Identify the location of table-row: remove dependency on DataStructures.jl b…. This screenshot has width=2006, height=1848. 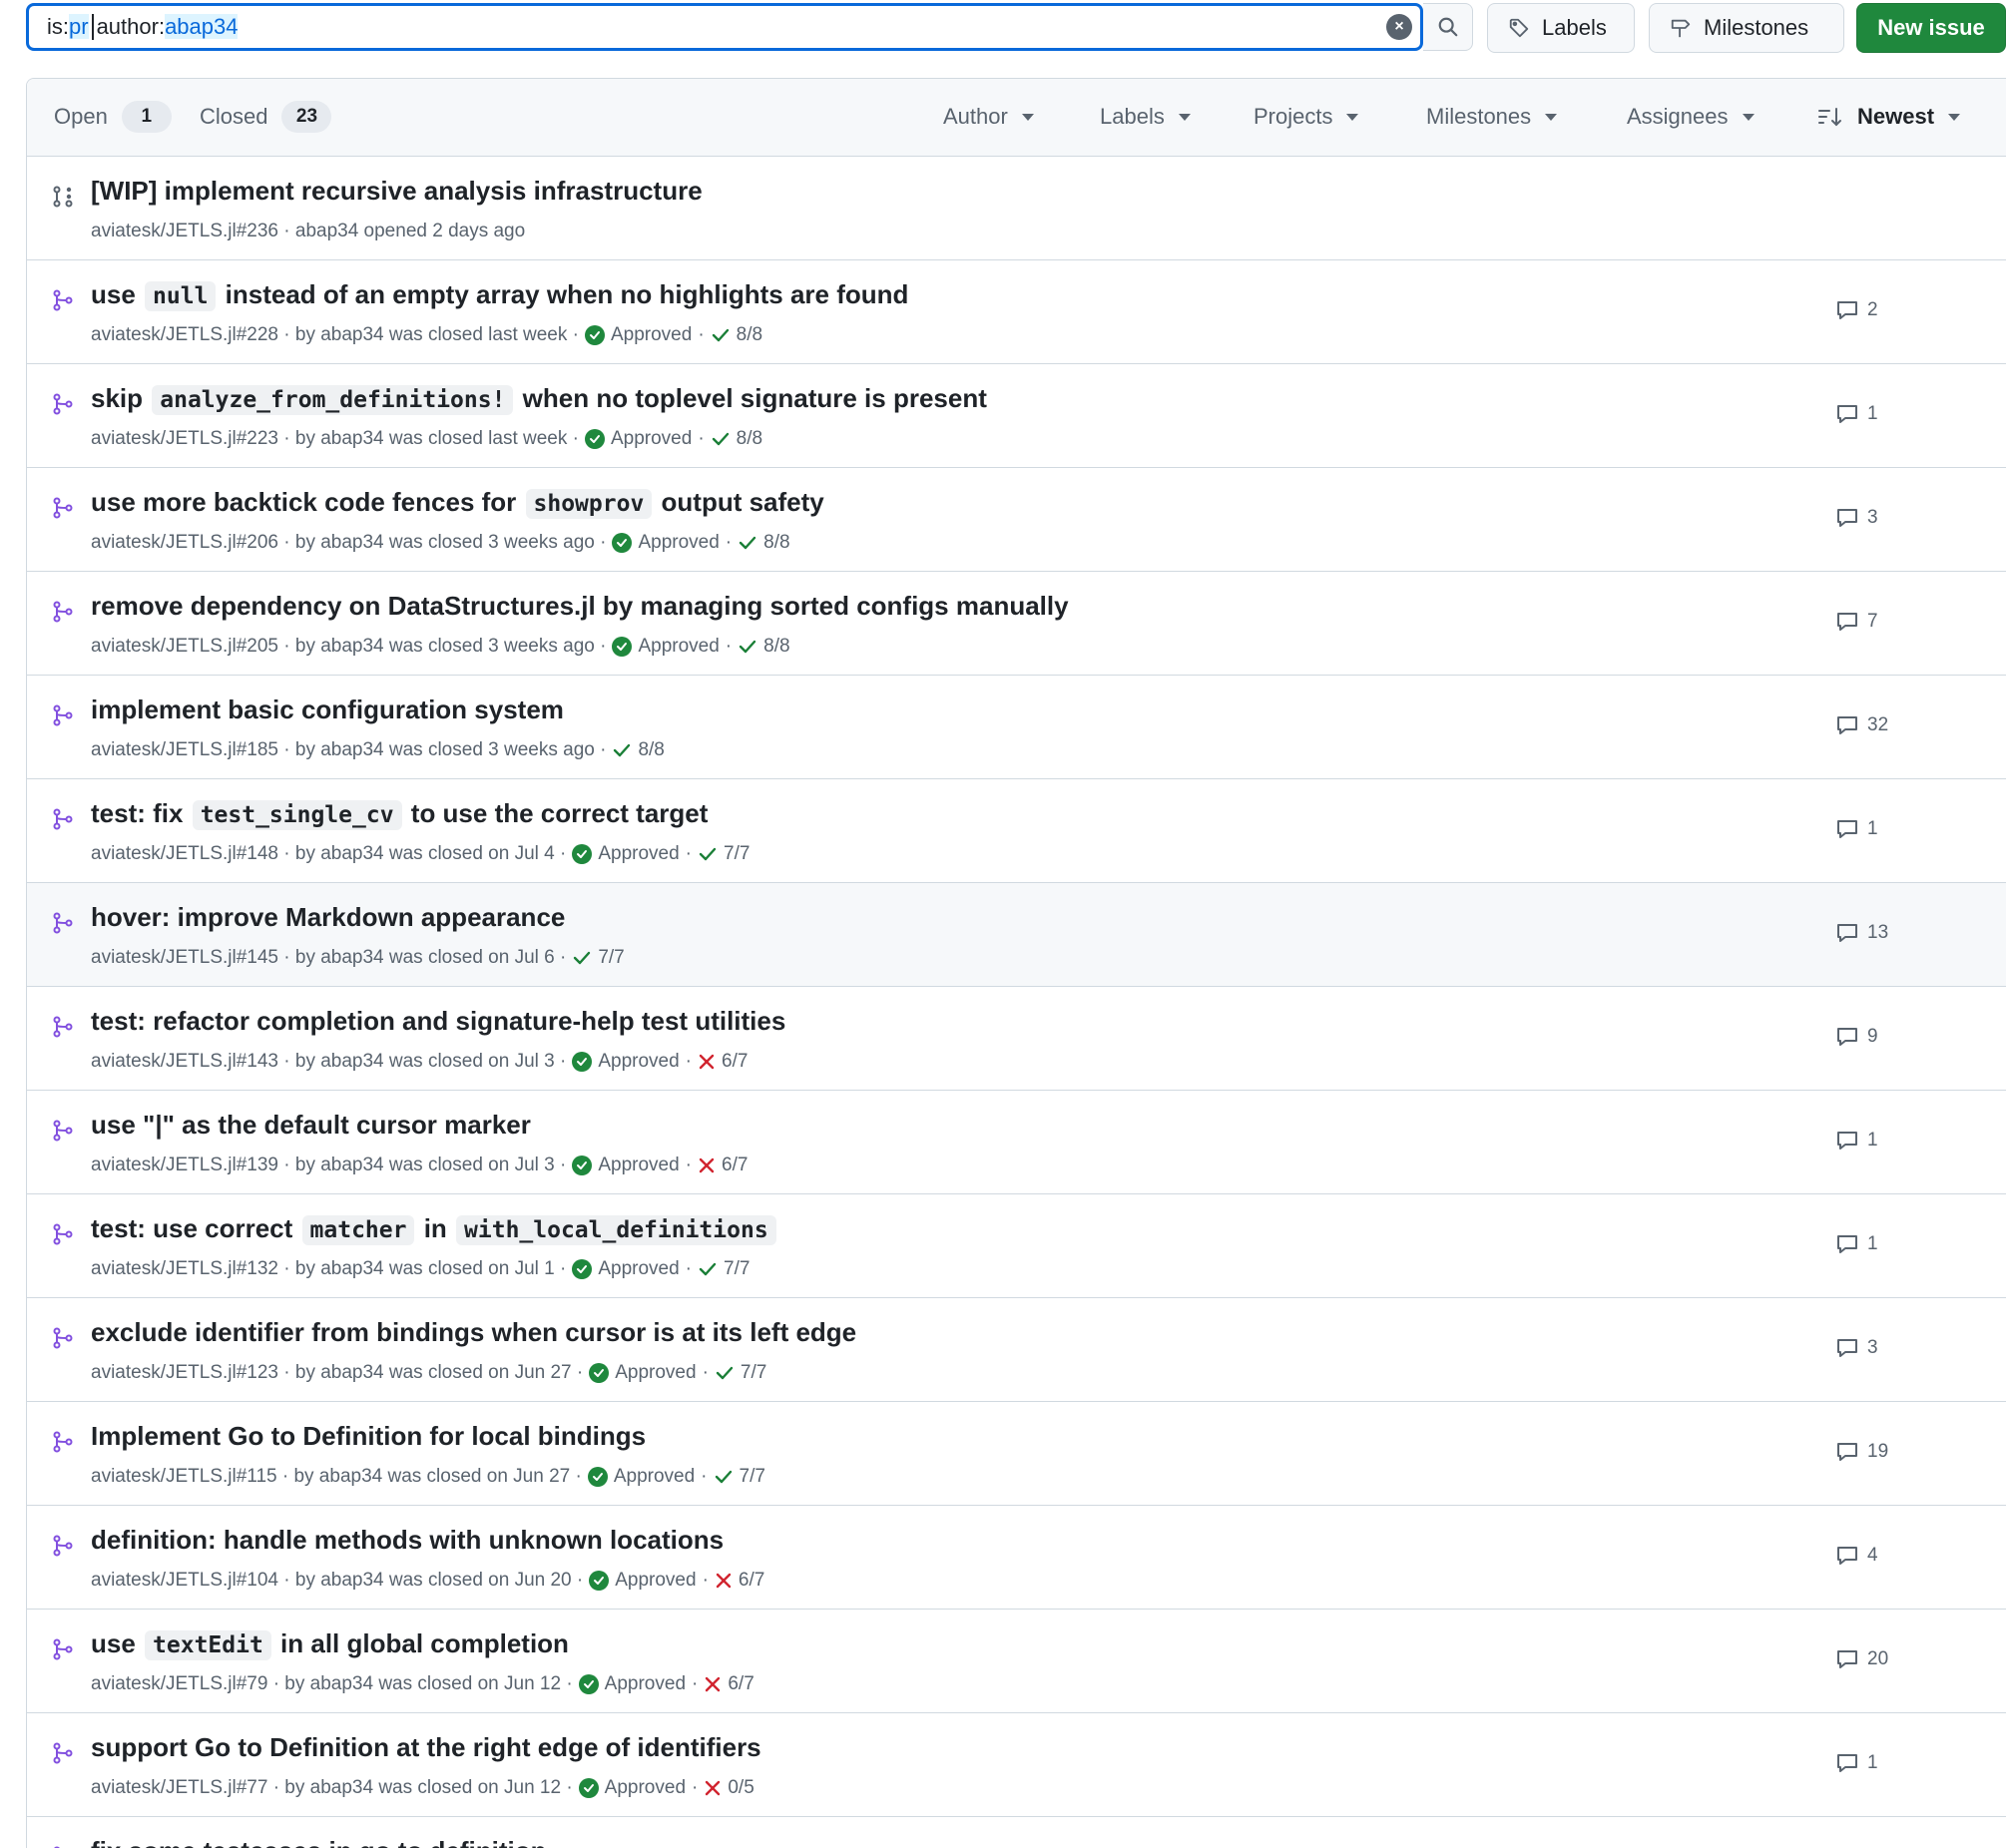
(1016, 624).